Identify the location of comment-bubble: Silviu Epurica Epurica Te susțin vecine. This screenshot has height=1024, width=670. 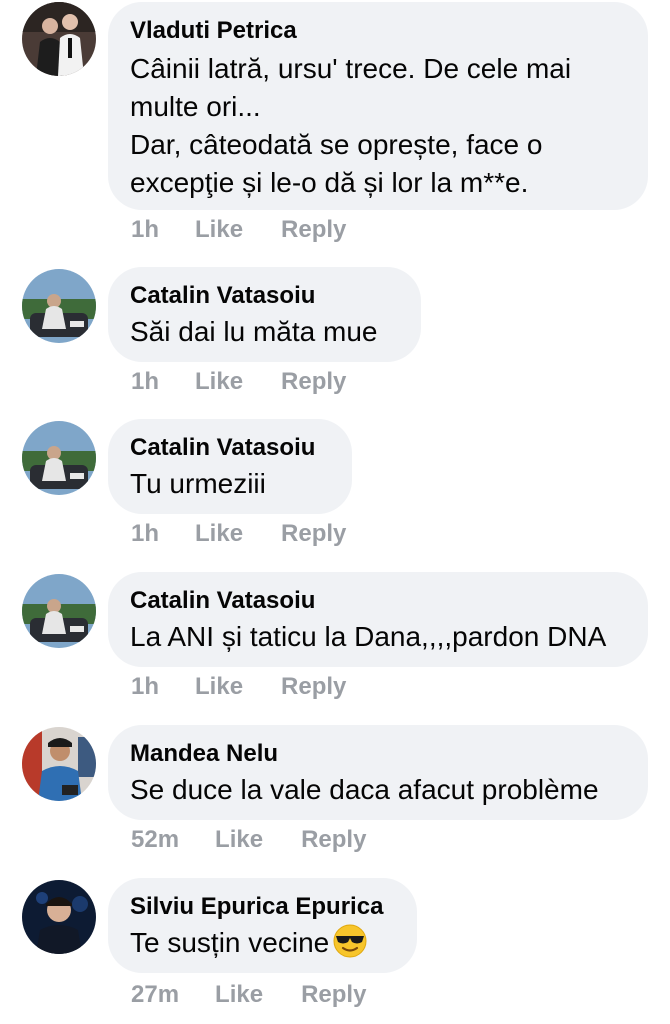
(262, 925).